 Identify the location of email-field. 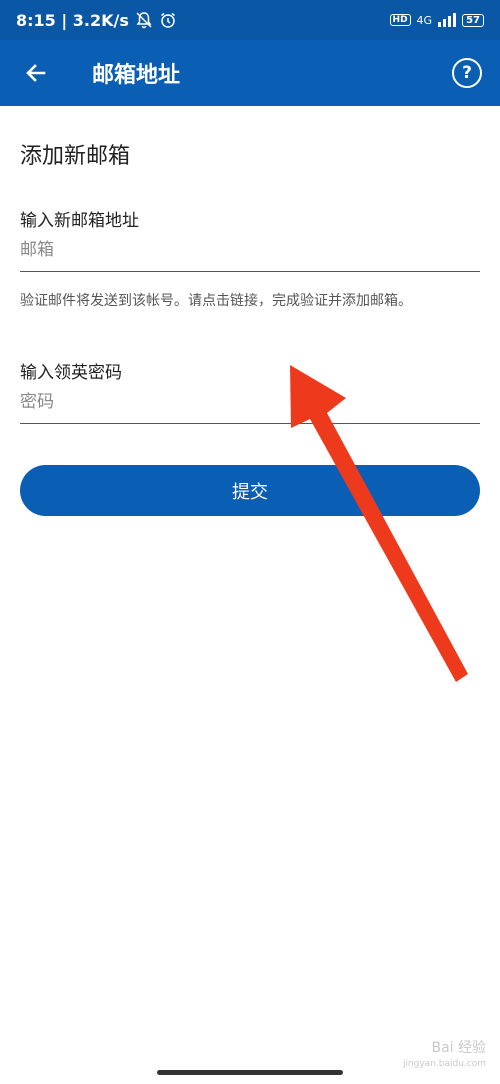
(250, 250).